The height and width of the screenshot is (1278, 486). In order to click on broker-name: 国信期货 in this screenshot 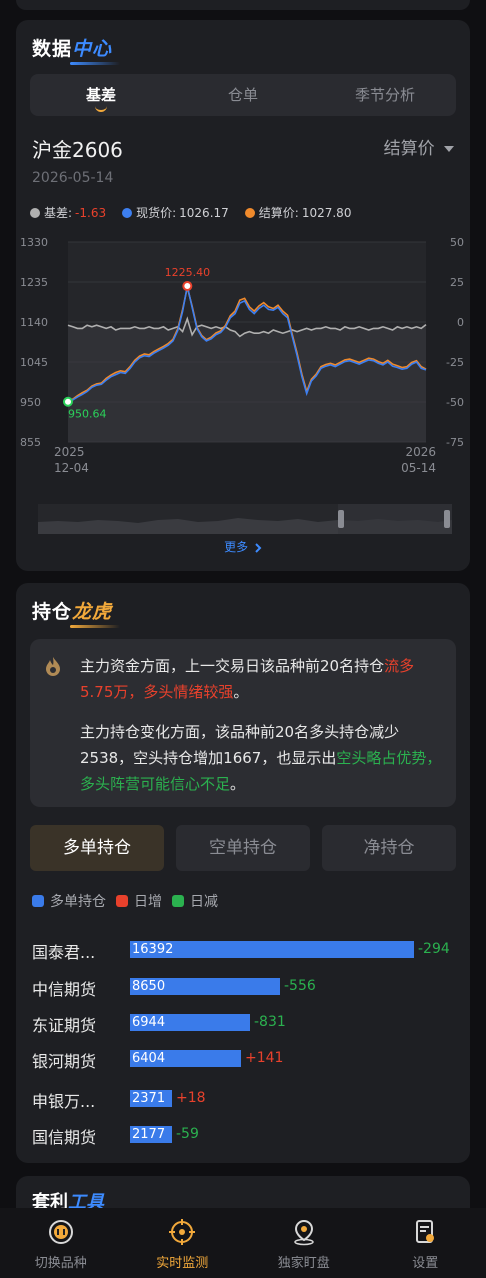, I will do `click(64, 1137)`.